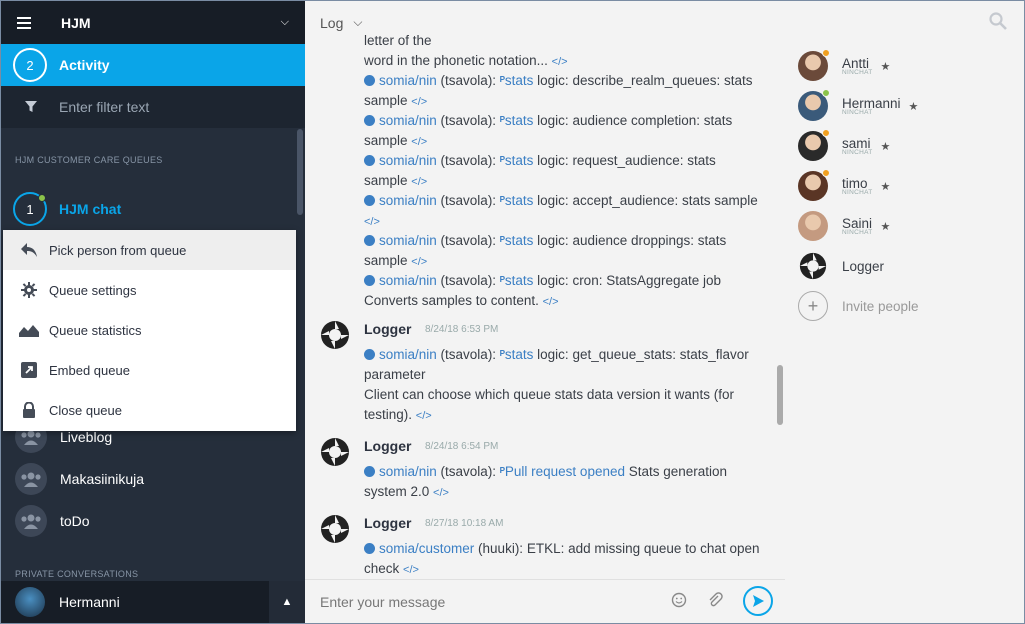 The height and width of the screenshot is (624, 1025). I want to click on menu-item-label: Pick person from queue, so click(118, 250).